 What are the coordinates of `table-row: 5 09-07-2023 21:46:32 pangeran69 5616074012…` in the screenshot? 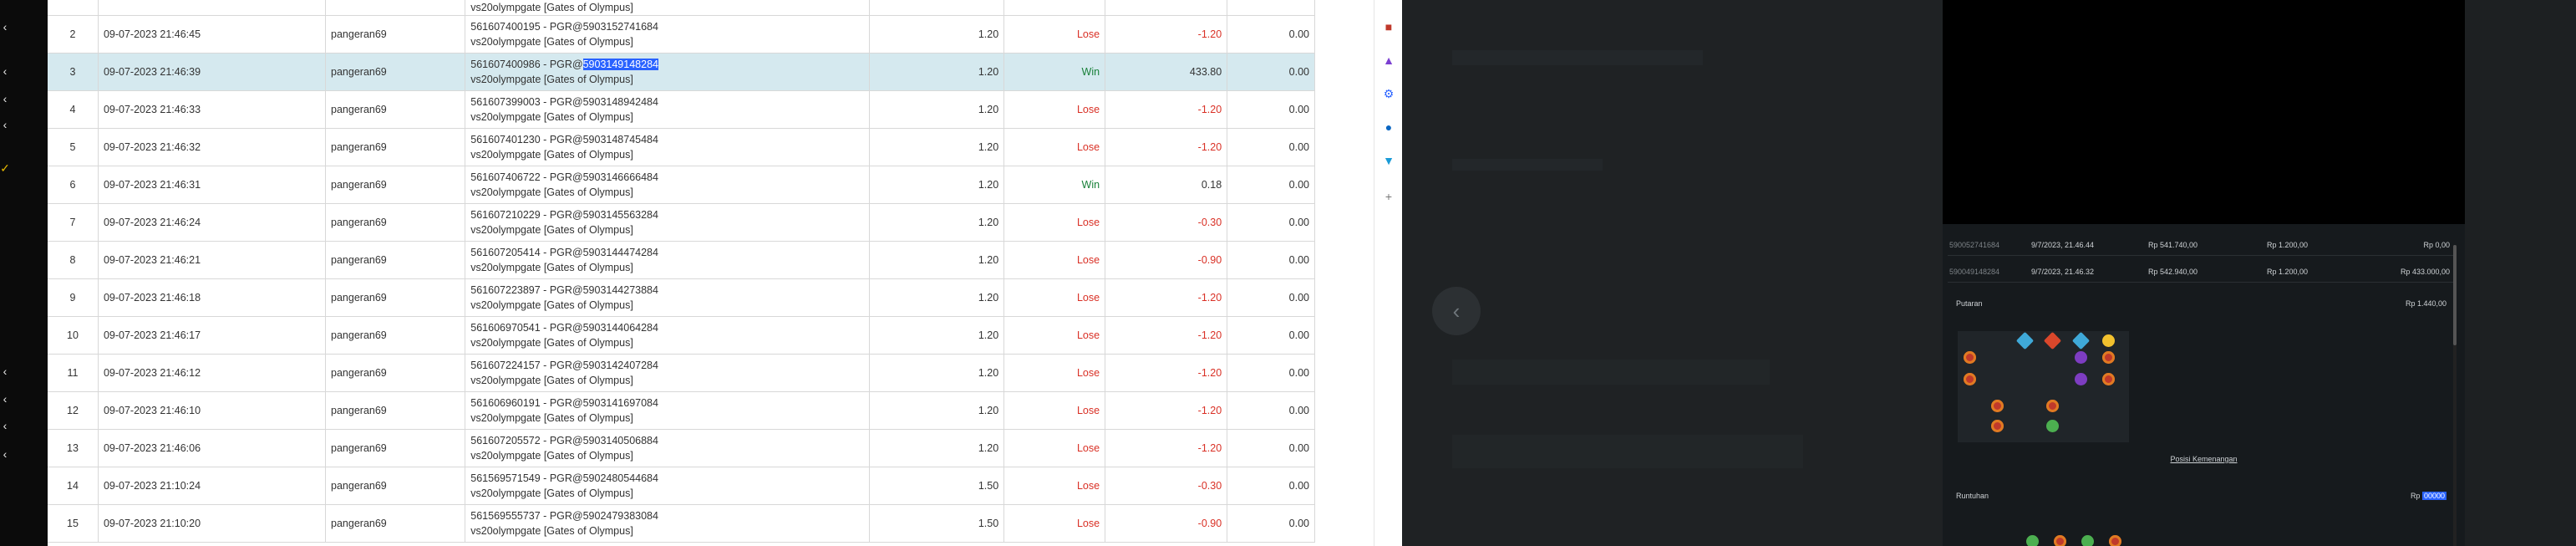 It's located at (681, 147).